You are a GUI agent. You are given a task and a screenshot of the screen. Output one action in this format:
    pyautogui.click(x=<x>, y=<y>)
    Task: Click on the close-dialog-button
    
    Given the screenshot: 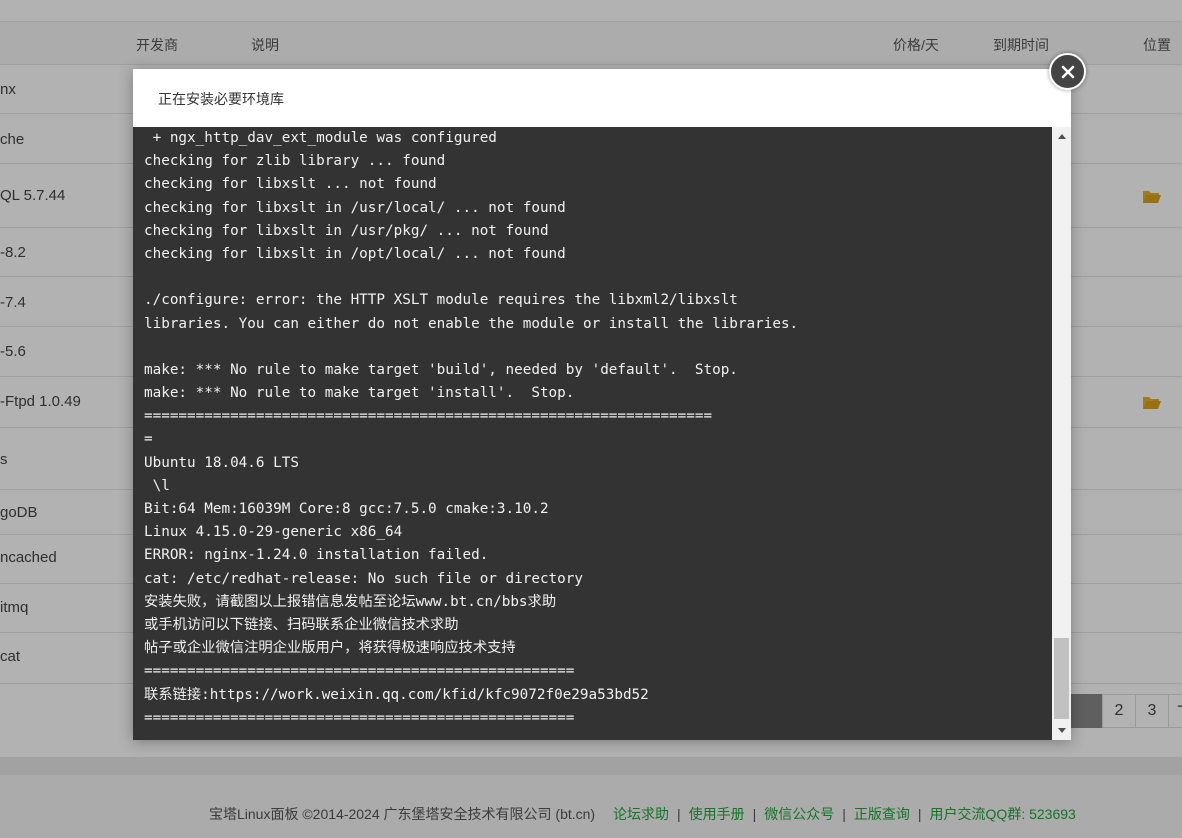 What is the action you would take?
    pyautogui.click(x=1067, y=71)
    